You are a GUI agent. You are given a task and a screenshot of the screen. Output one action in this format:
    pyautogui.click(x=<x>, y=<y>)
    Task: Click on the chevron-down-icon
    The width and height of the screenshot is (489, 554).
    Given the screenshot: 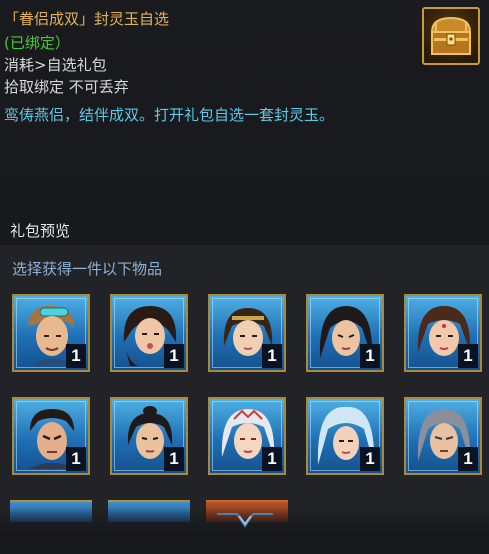 What is the action you would take?
    pyautogui.click(x=245, y=522)
    